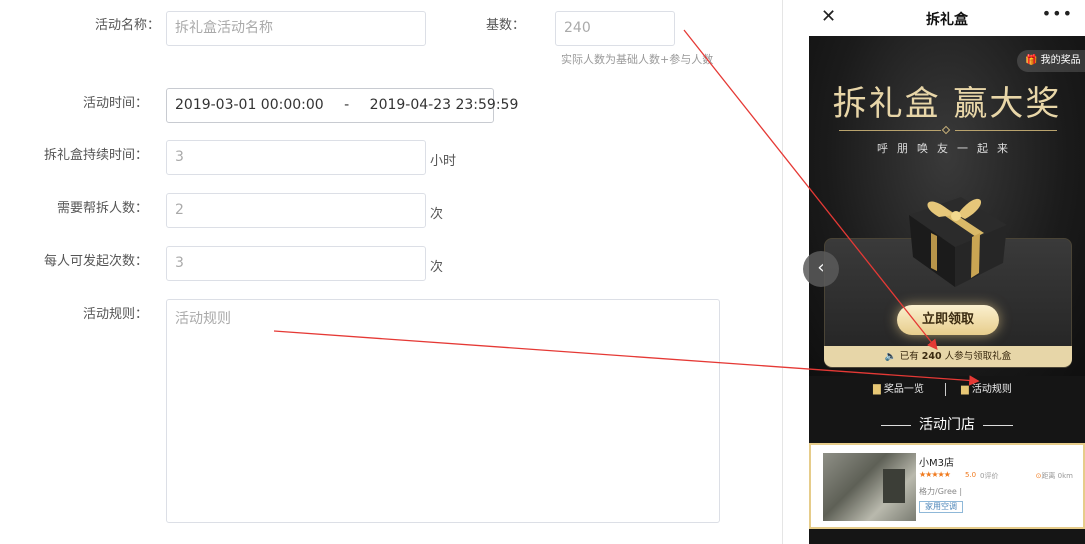 The height and width of the screenshot is (544, 1085). I want to click on launch-times-label: 每人可发起次数：, so click(95, 261).